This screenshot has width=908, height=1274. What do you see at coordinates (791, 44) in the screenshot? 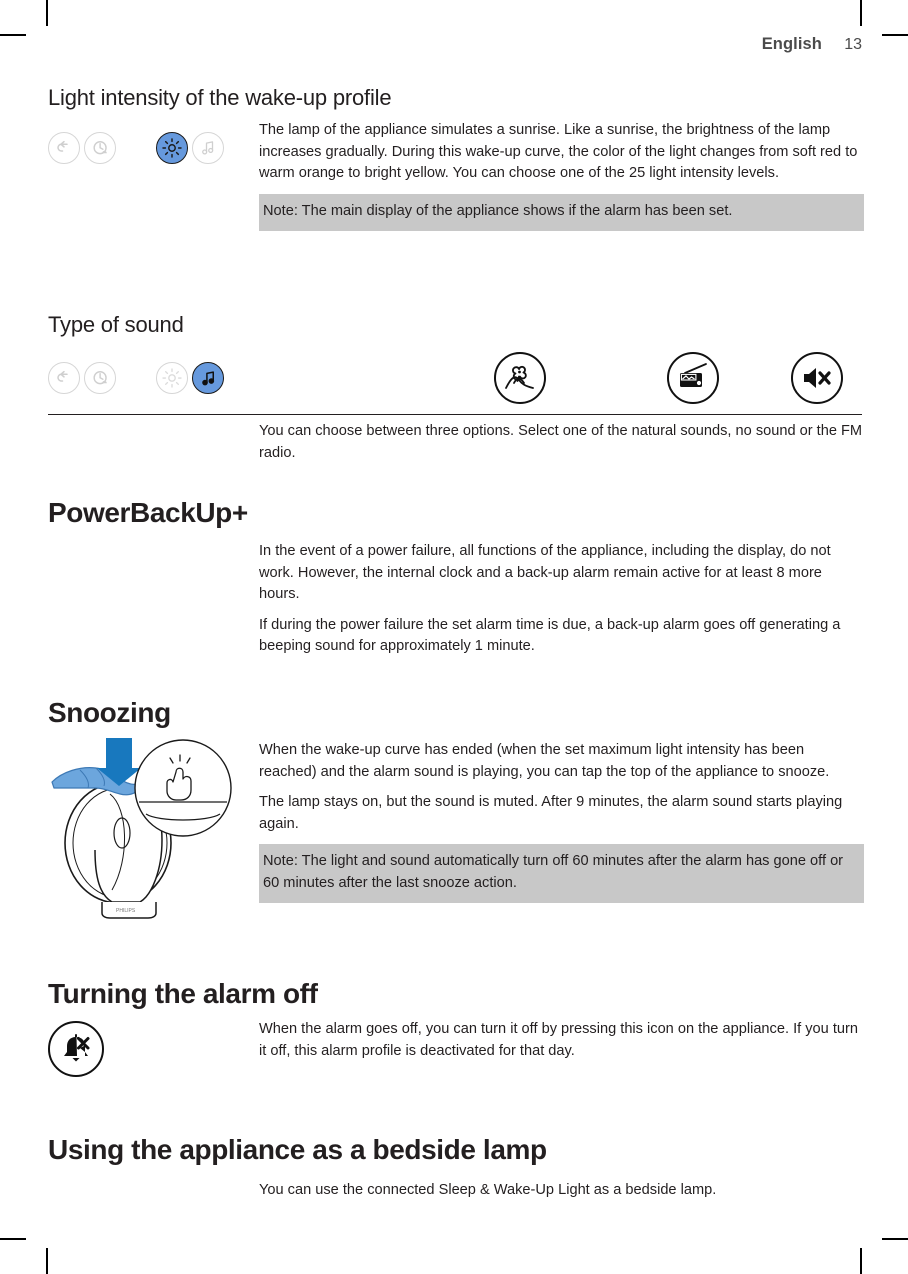
I see `header-language: English` at bounding box center [791, 44].